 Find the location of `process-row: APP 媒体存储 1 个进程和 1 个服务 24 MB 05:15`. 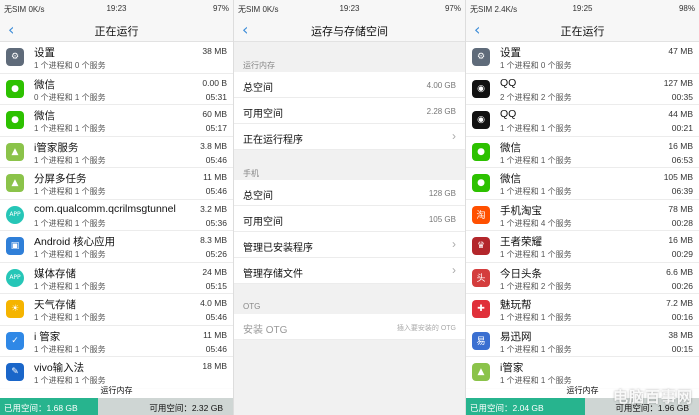

process-row: APP 媒体存储 1 个进程和 1 个服务 24 MB 05:15 is located at coordinates (116, 278).